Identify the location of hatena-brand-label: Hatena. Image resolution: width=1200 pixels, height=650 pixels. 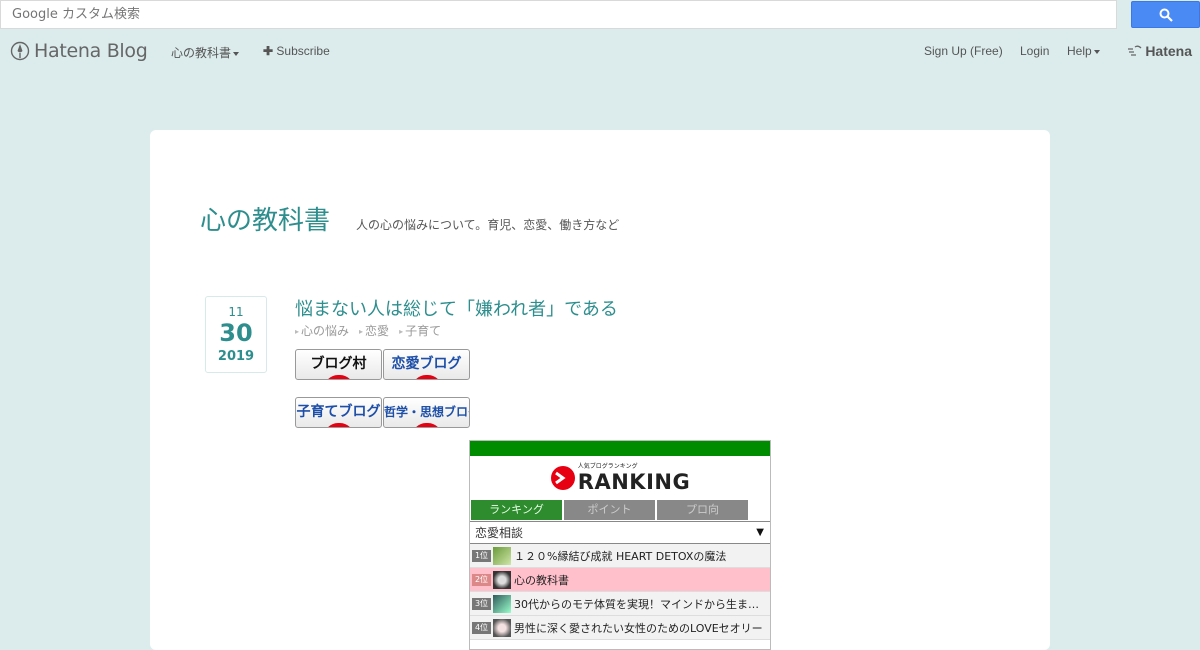
(1168, 51).